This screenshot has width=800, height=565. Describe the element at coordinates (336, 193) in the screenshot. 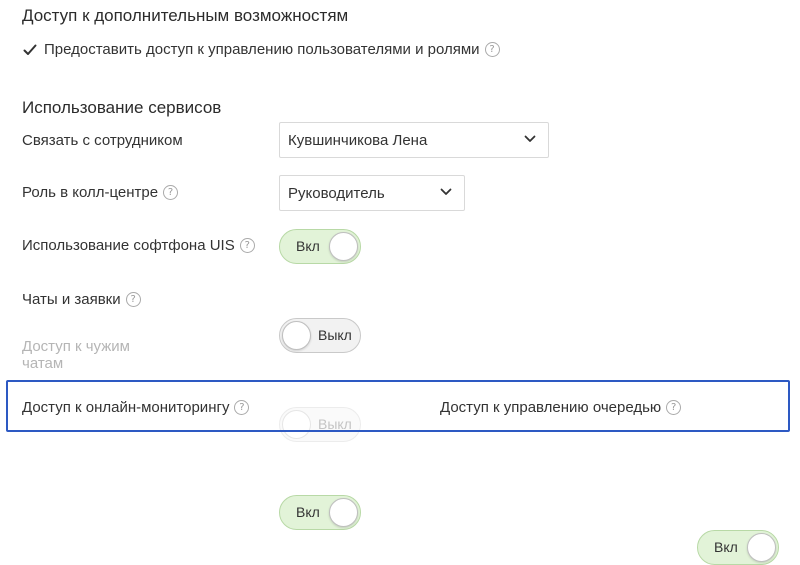

I see `callcenter-role-value: Руководитель` at that location.